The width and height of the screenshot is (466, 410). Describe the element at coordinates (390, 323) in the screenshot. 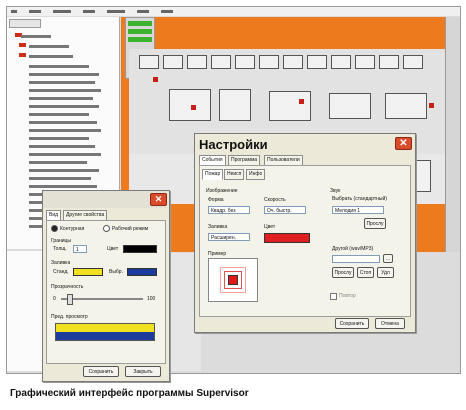

I see `cancel-button: Отмена` at that location.